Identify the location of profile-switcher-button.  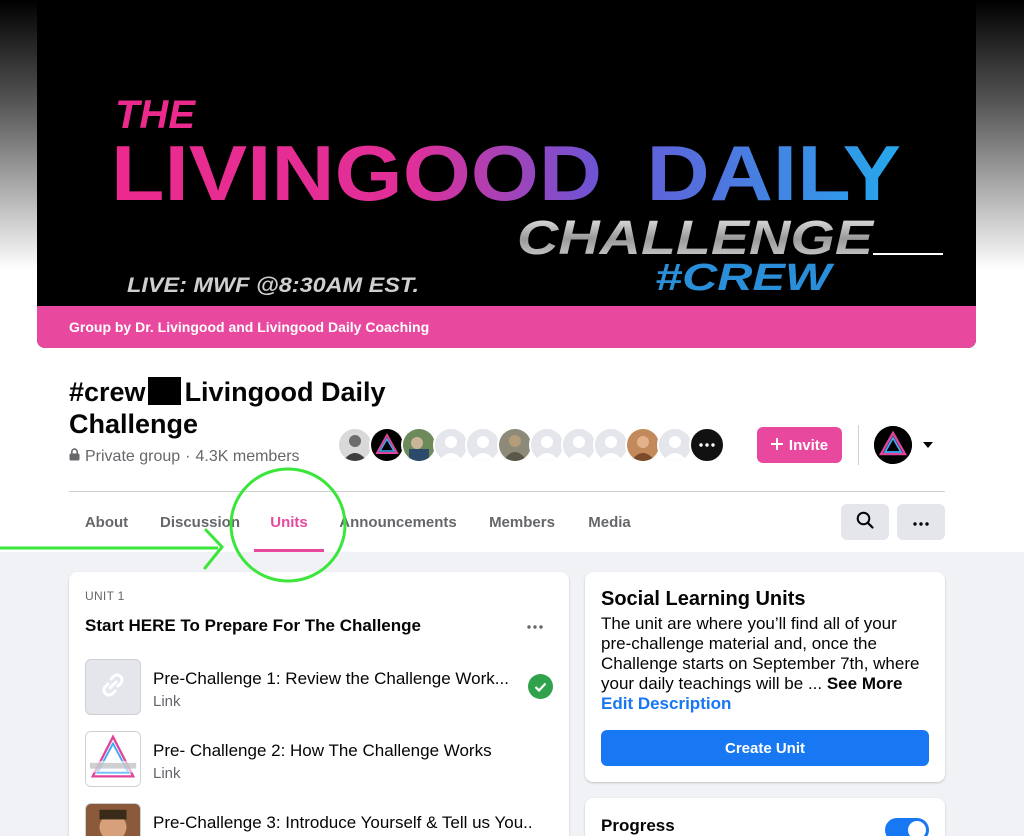
(905, 445).